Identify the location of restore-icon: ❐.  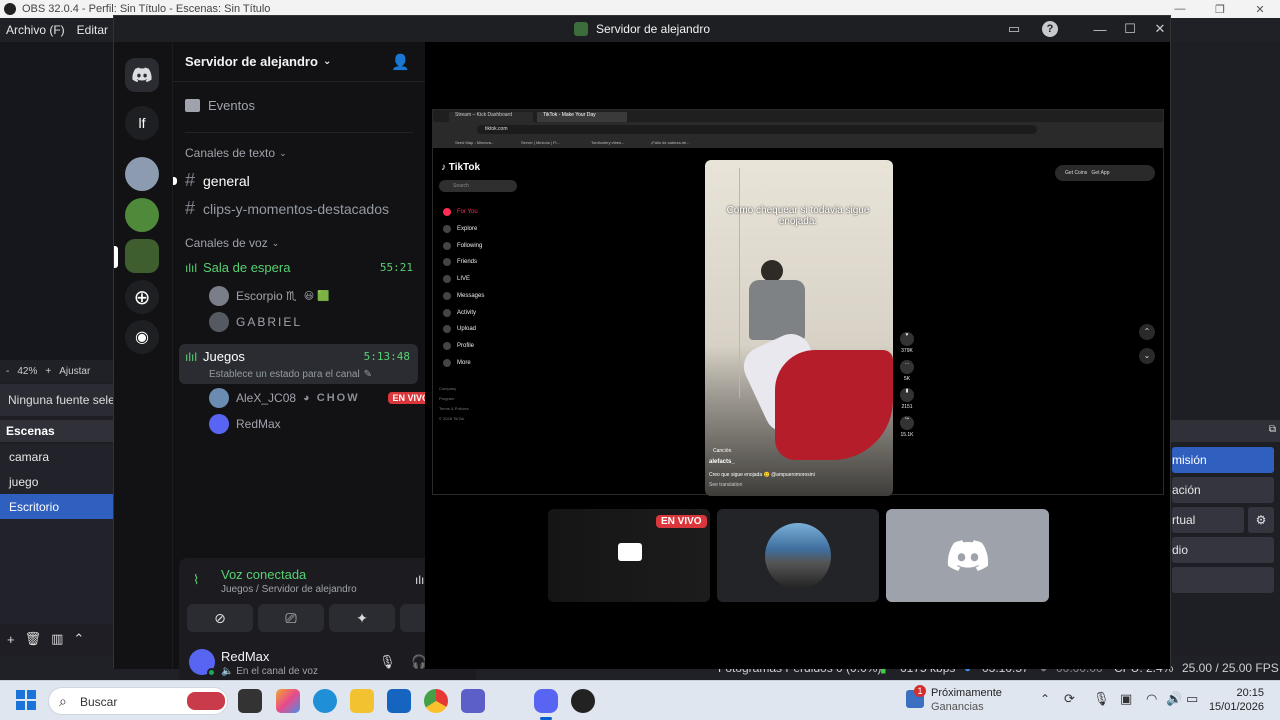
(1220, 9).